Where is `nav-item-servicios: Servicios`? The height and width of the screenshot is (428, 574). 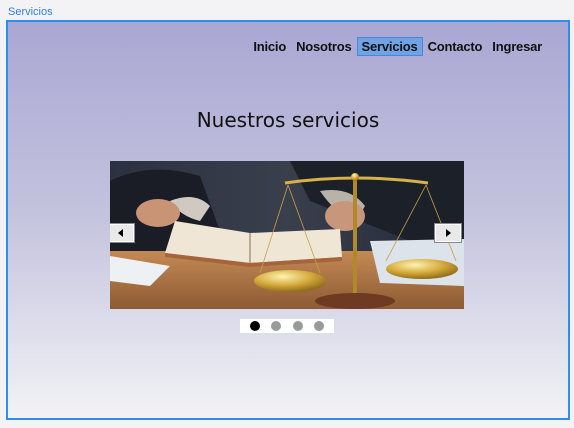
nav-item-servicios: Servicios is located at coordinates (389, 46).